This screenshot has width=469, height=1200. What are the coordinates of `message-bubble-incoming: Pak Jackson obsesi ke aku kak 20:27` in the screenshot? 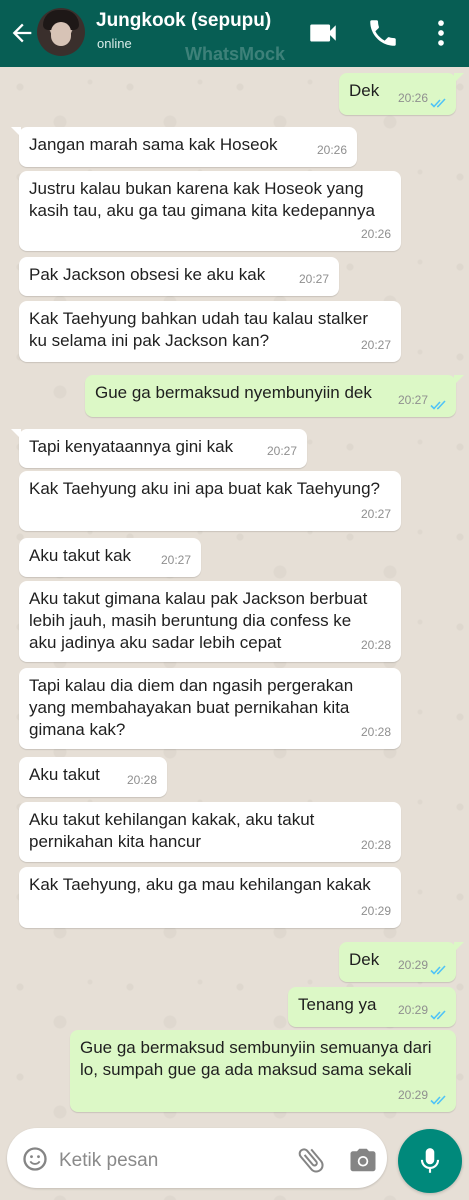 It's located at (179, 276).